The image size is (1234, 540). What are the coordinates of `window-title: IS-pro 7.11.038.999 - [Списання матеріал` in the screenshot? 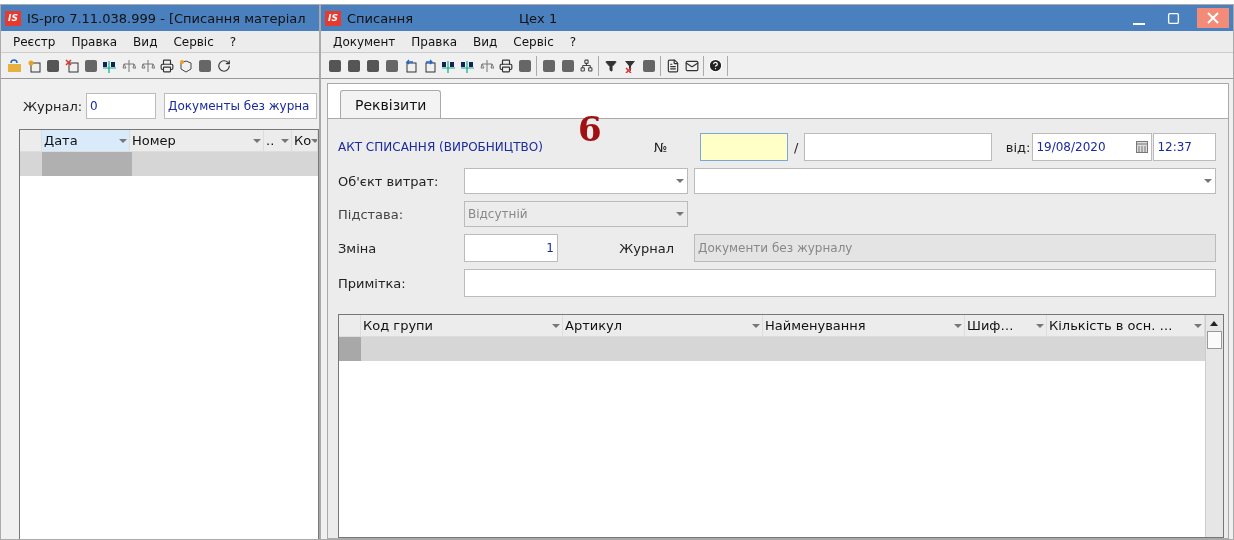 It's located at (166, 18).